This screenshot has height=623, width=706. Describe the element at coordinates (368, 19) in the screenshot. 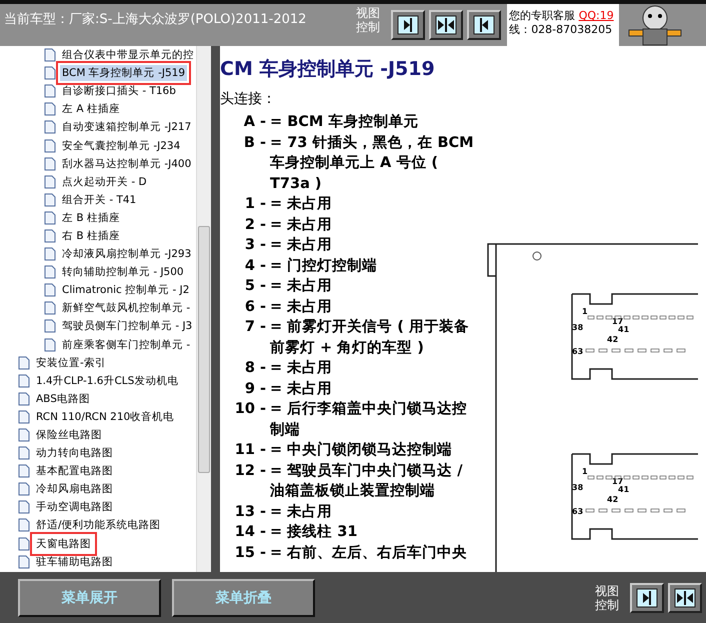

I see `view-control-label: 视图控制` at that location.